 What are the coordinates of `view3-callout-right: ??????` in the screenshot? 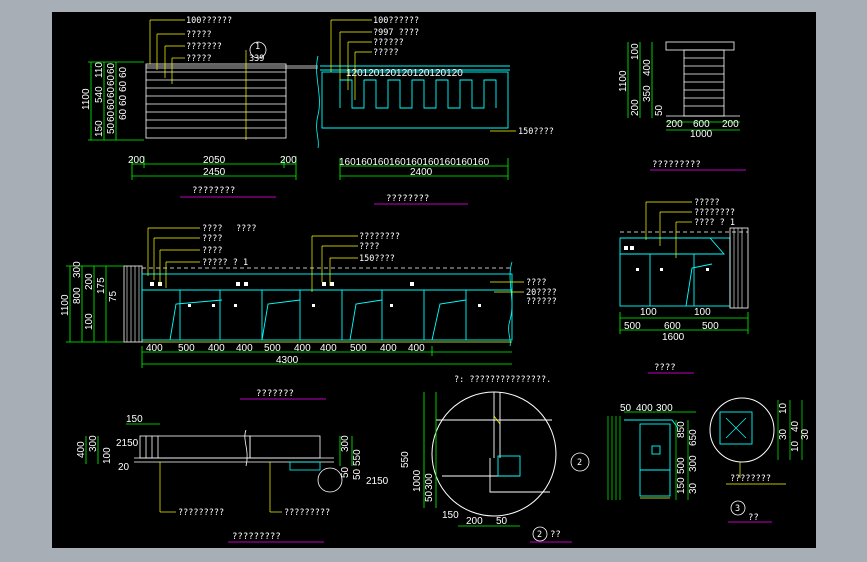 It's located at (541, 302).